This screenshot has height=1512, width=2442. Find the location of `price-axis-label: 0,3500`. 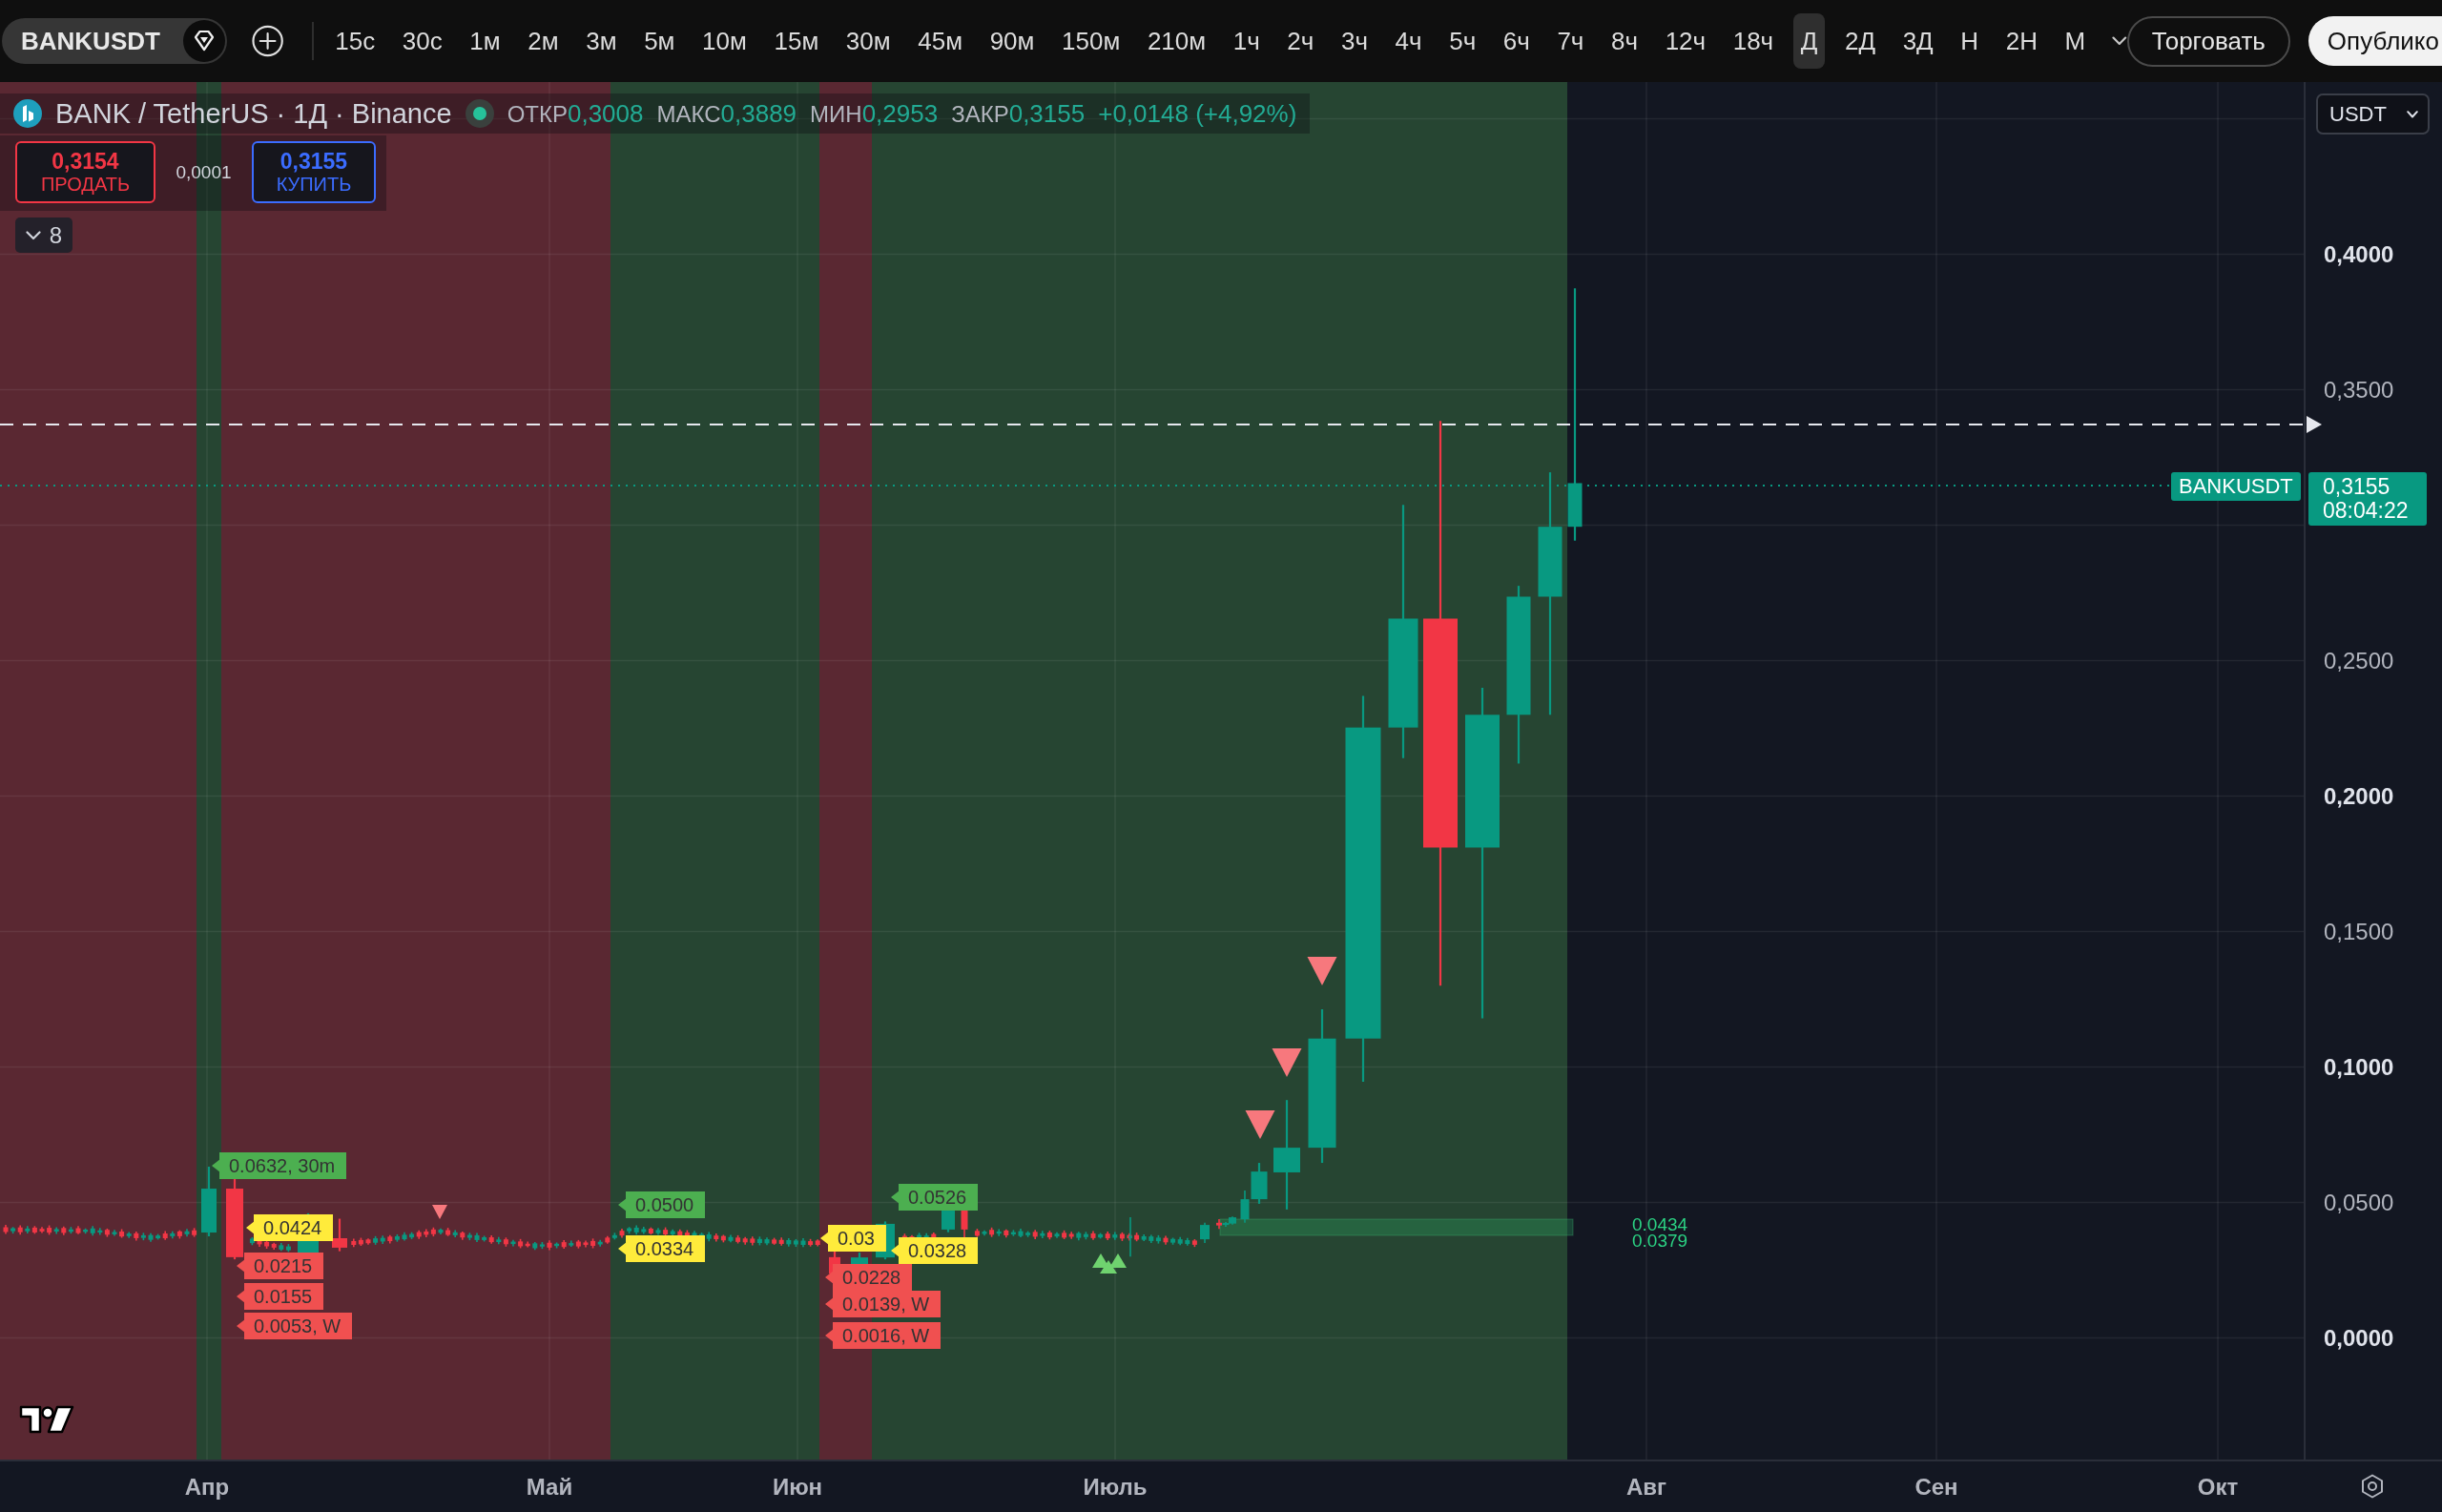

price-axis-label: 0,3500 is located at coordinates (2359, 389).